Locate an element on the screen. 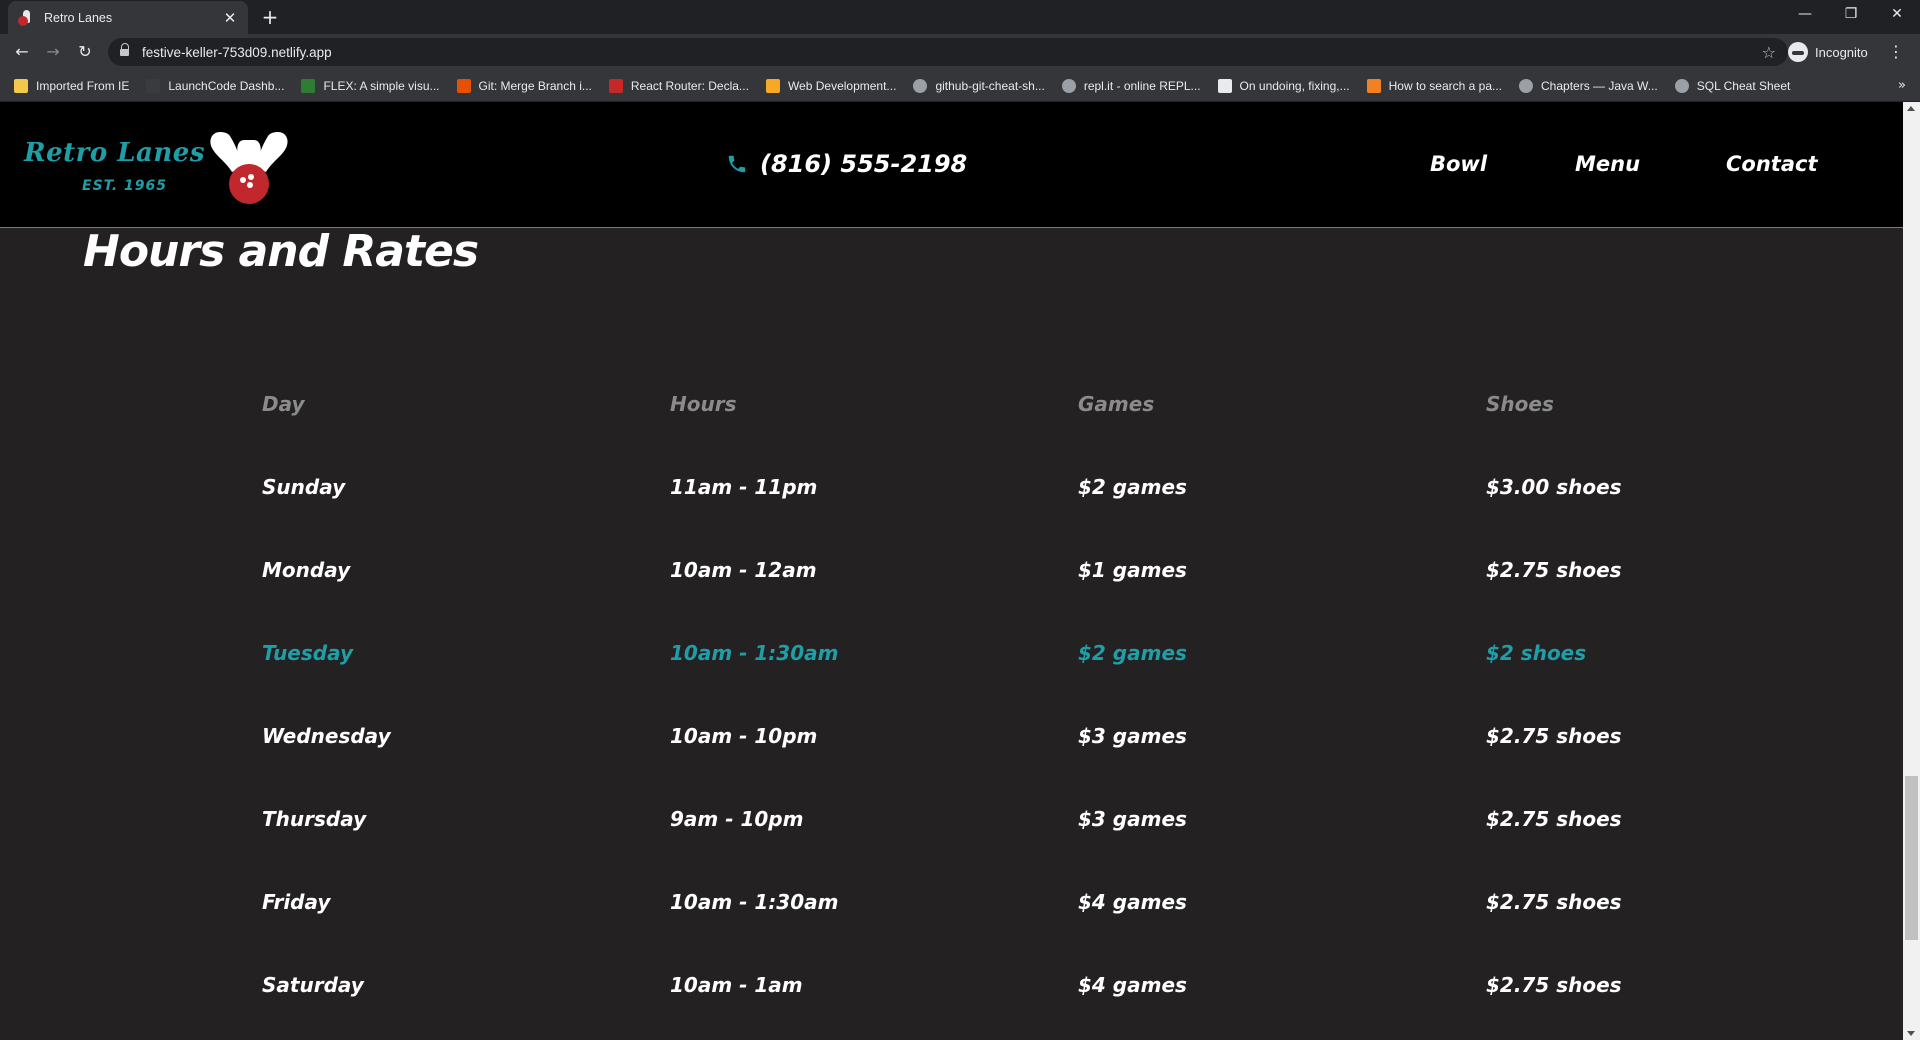  bookmark-item: Imported From IE is located at coordinates (72, 85).